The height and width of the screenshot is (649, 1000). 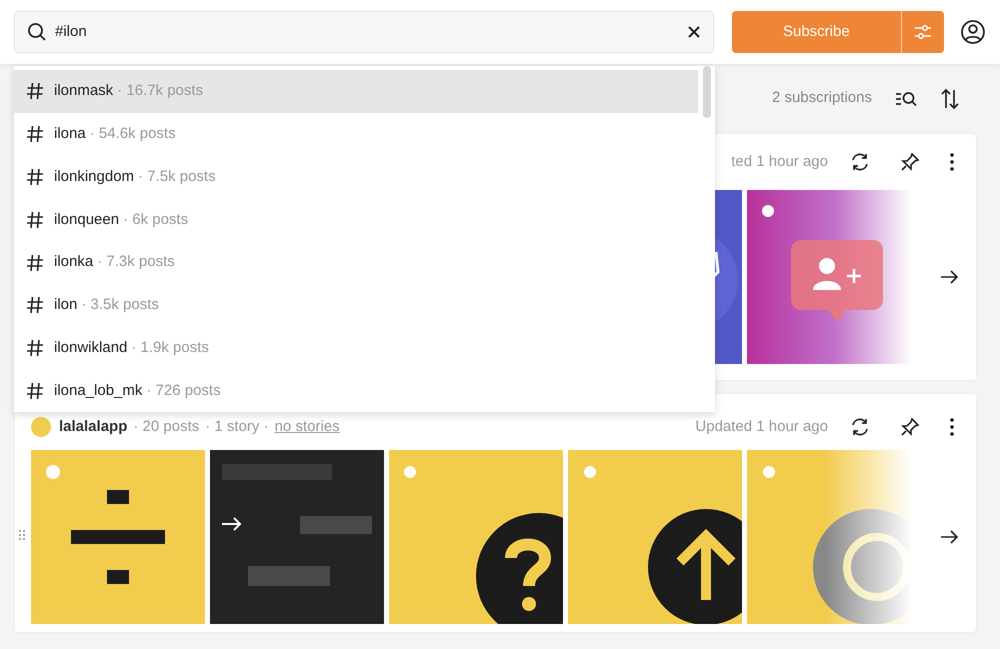 What do you see at coordinates (84, 91) in the screenshot?
I see `hashtag-name: ilonmask` at bounding box center [84, 91].